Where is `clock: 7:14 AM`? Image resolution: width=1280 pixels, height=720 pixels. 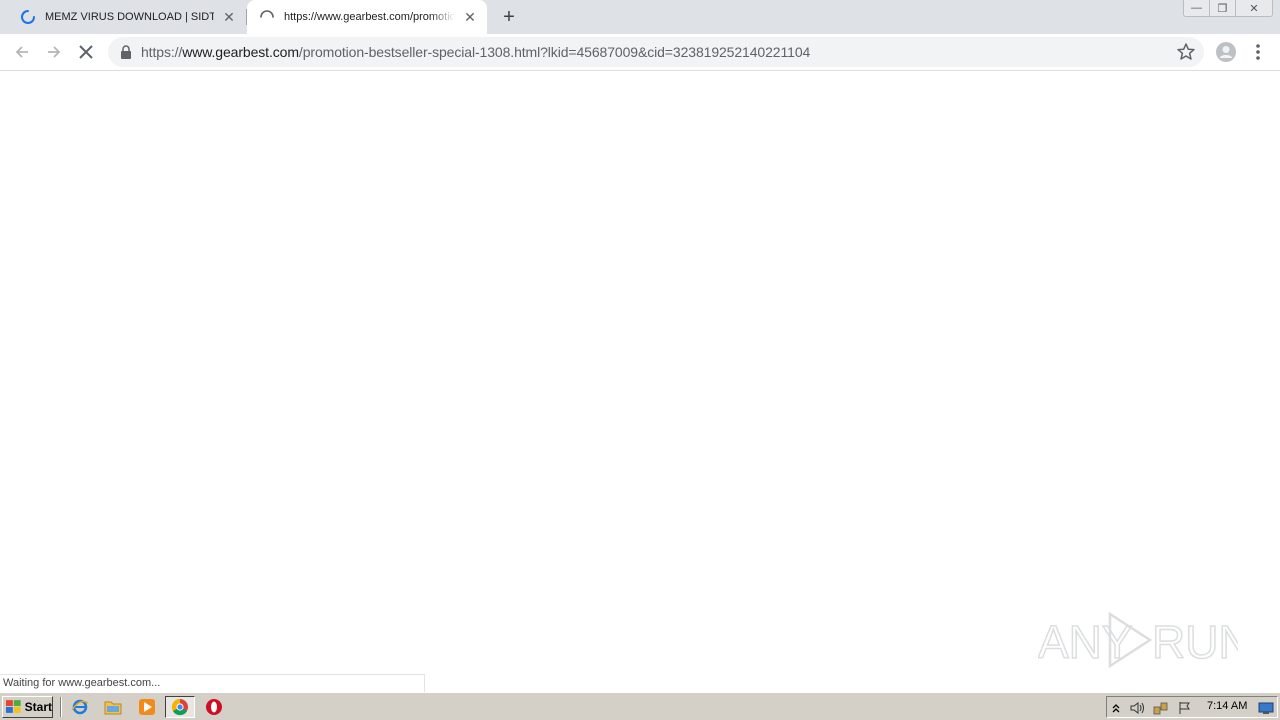
clock: 7:14 AM is located at coordinates (1227, 706).